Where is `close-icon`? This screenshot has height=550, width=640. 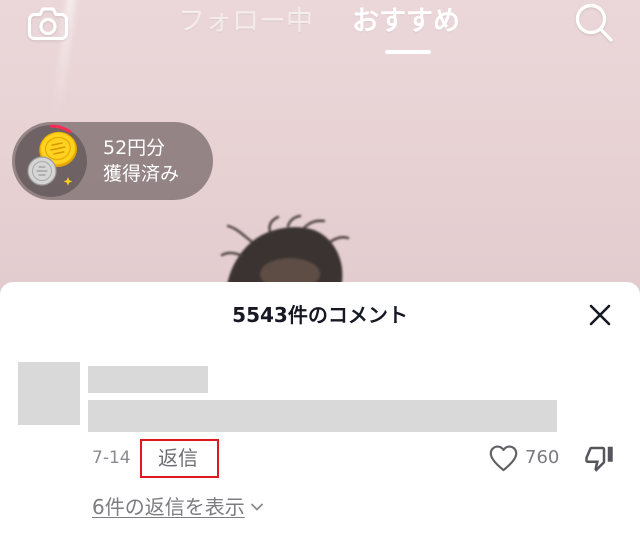 close-icon is located at coordinates (600, 315).